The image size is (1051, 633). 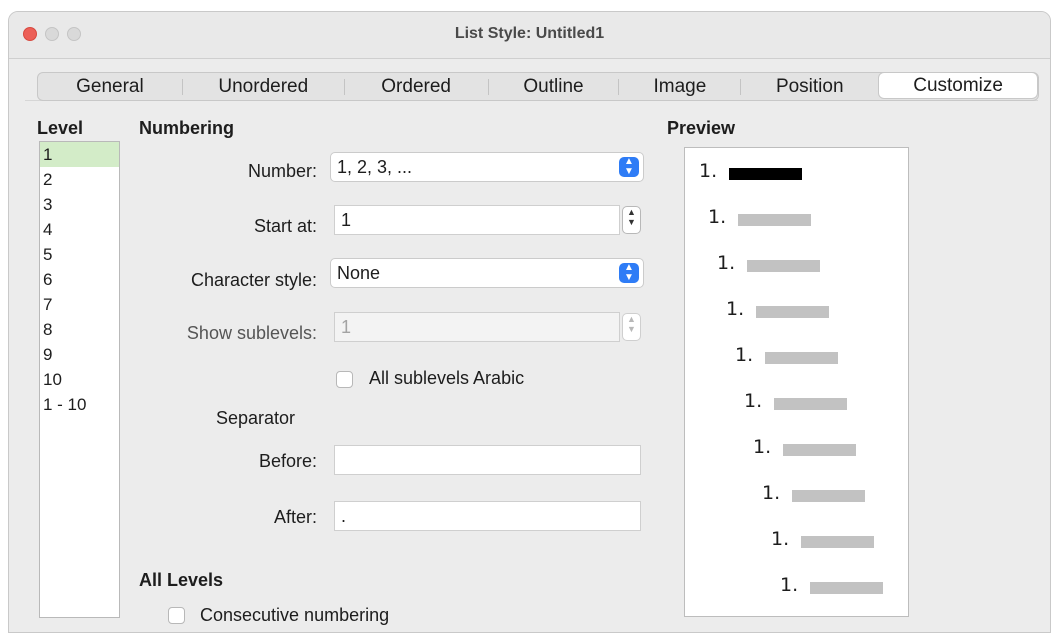 What do you see at coordinates (359, 273) in the screenshot?
I see `character-style-value: None` at bounding box center [359, 273].